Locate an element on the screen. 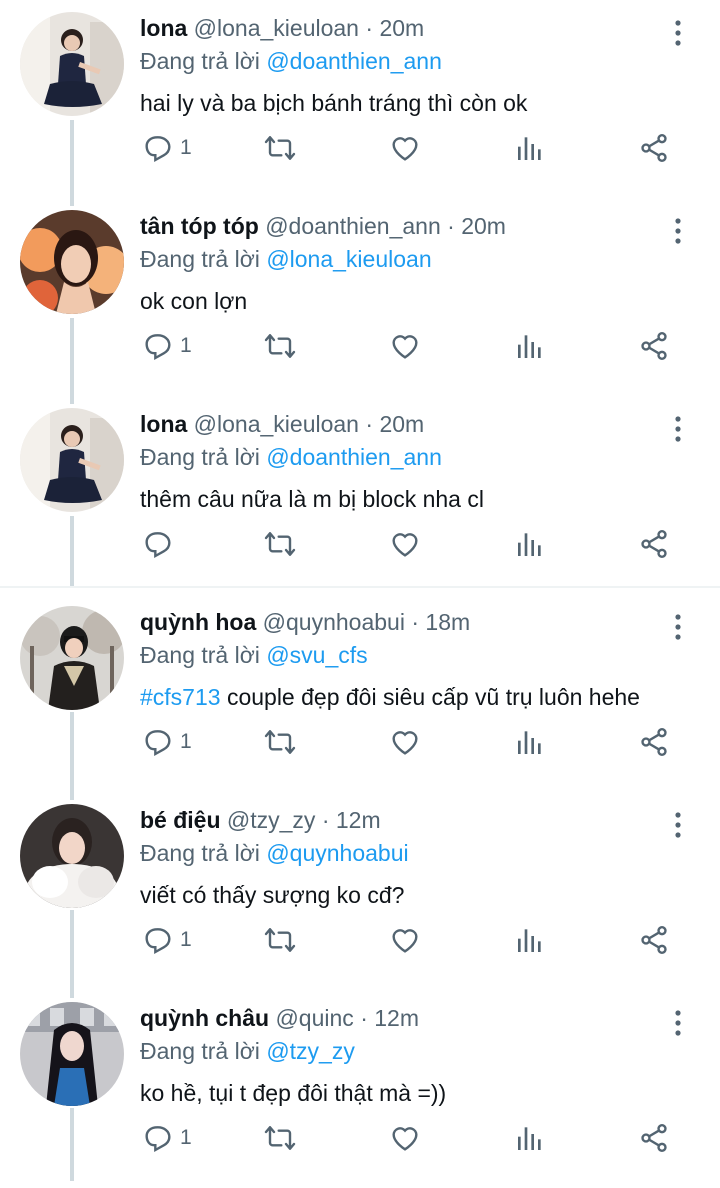  tweet-text: ok con lợn is located at coordinates (193, 301).